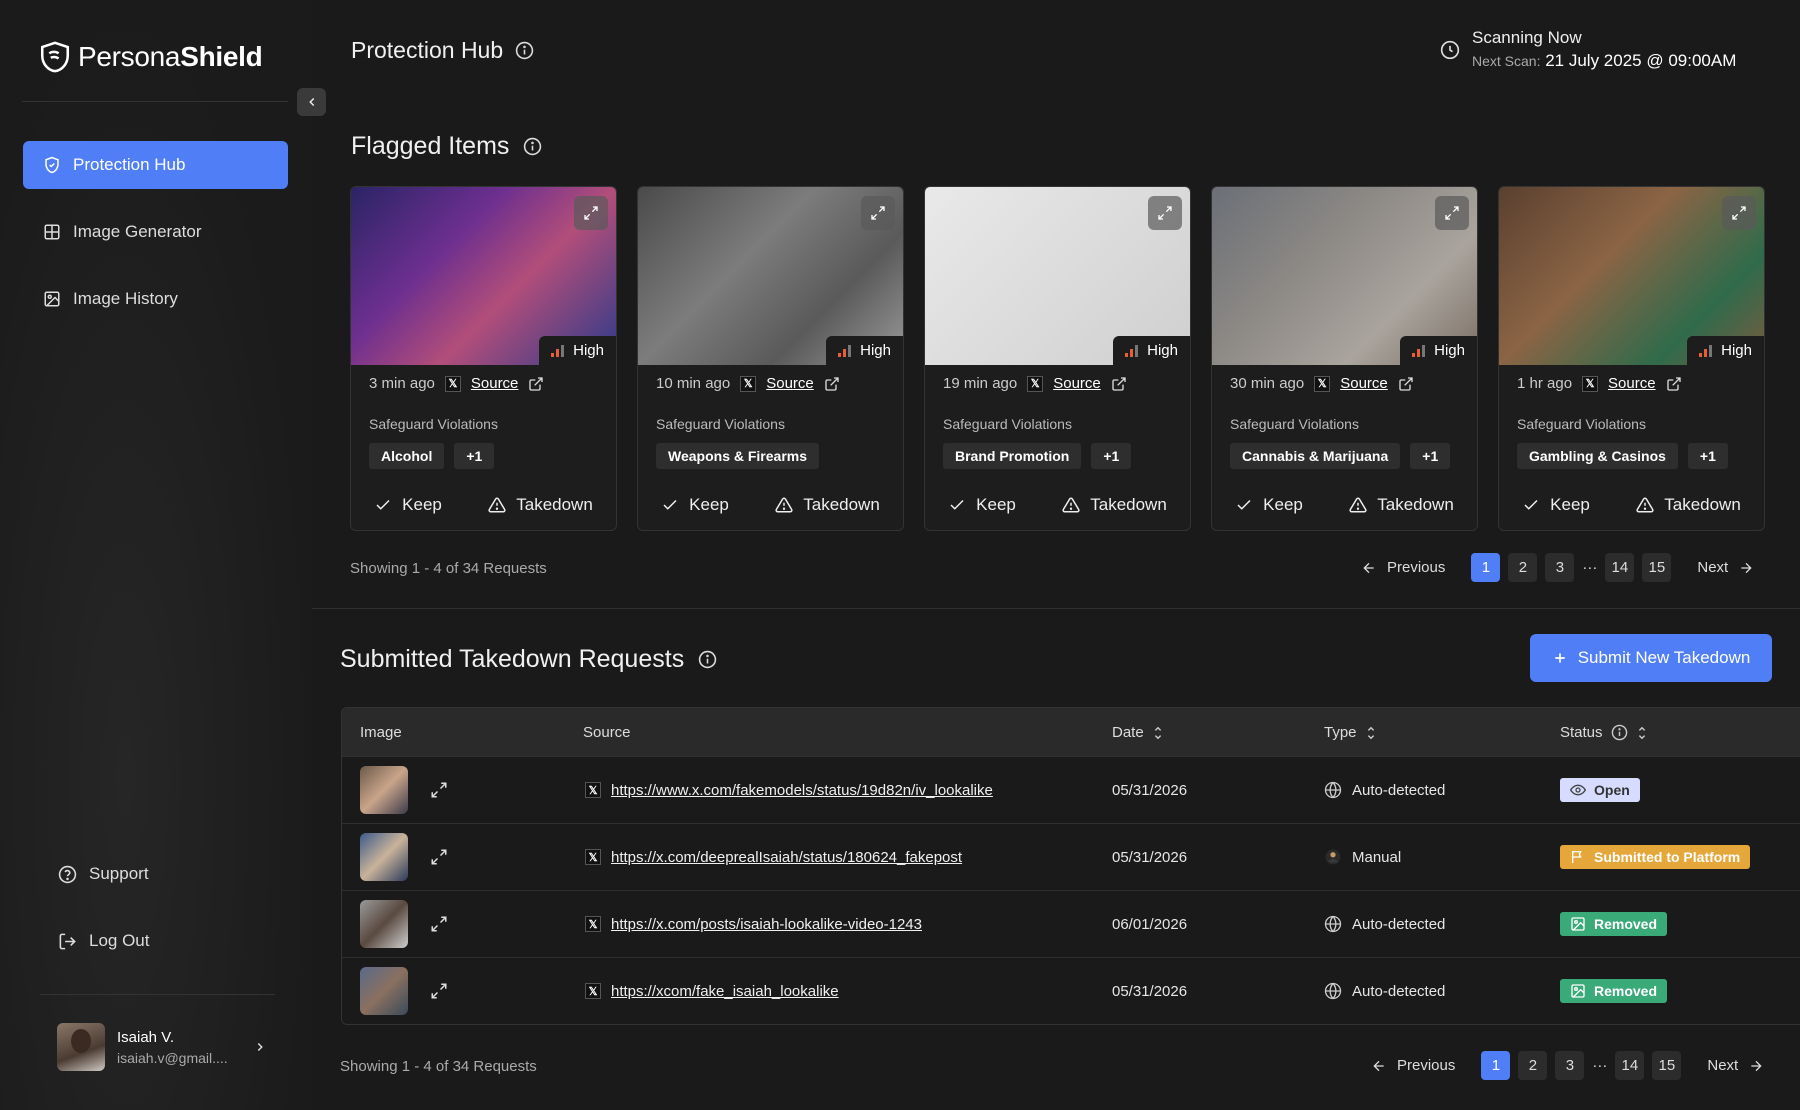 This screenshot has height=1110, width=1800. Describe the element at coordinates (1350, 732) in the screenshot. I see `column-type: Type` at that location.